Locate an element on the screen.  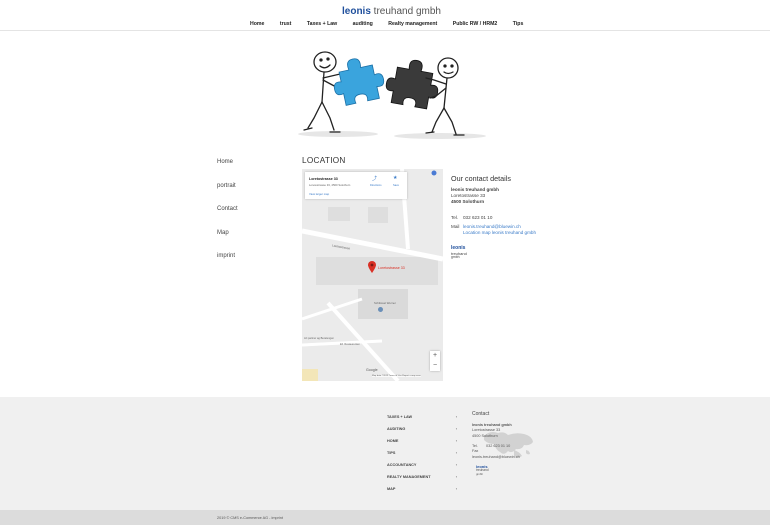
footer-link-label: REALTY MANAGEMENT is located at coordinates (409, 477).